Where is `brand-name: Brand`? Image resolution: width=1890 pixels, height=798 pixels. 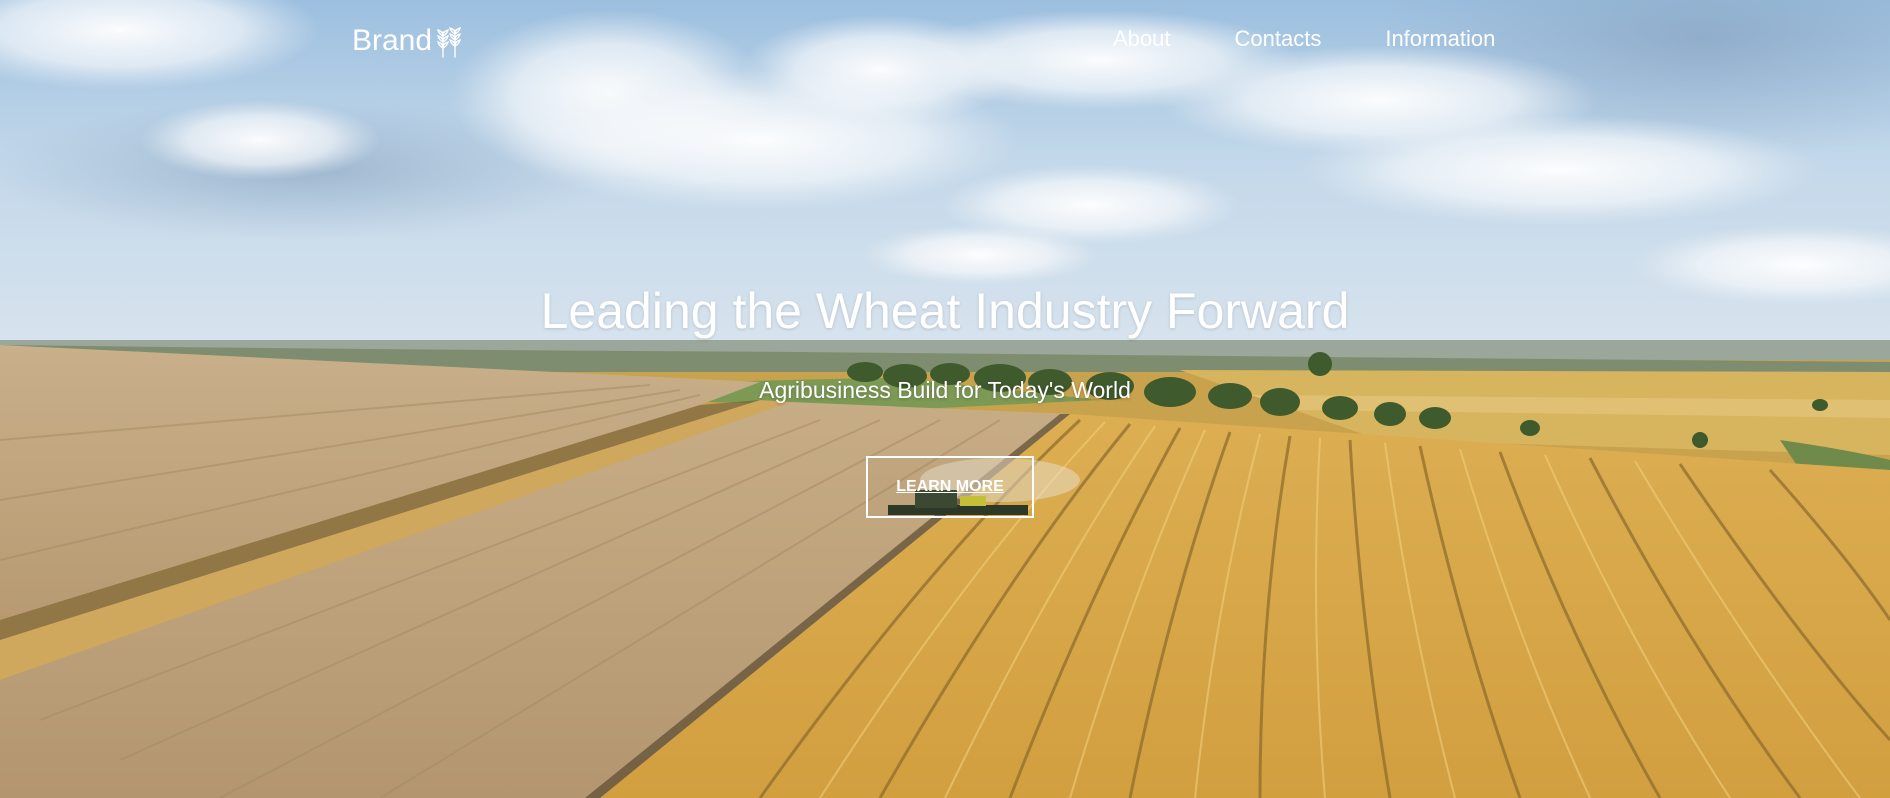
brand-name: Brand is located at coordinates (392, 40).